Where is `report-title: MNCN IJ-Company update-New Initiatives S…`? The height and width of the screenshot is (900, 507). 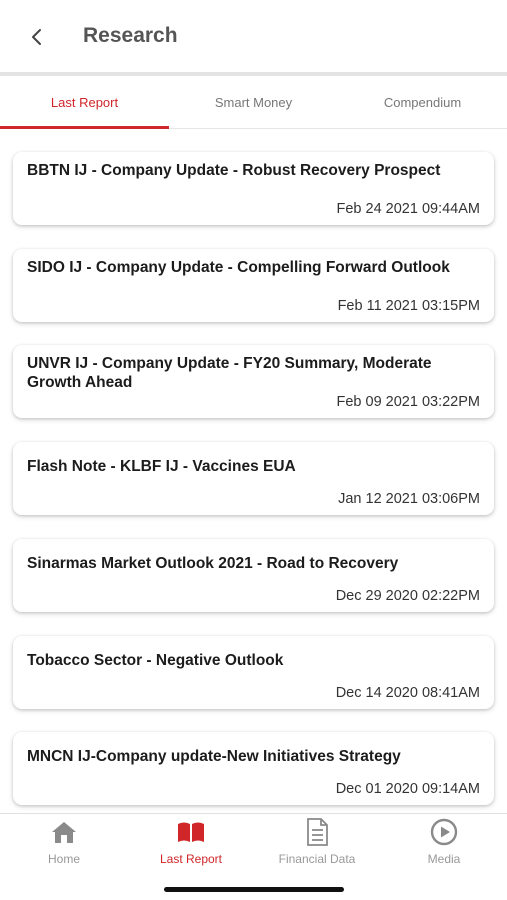
report-title: MNCN IJ-Company update-New Initiatives S… is located at coordinates (214, 756).